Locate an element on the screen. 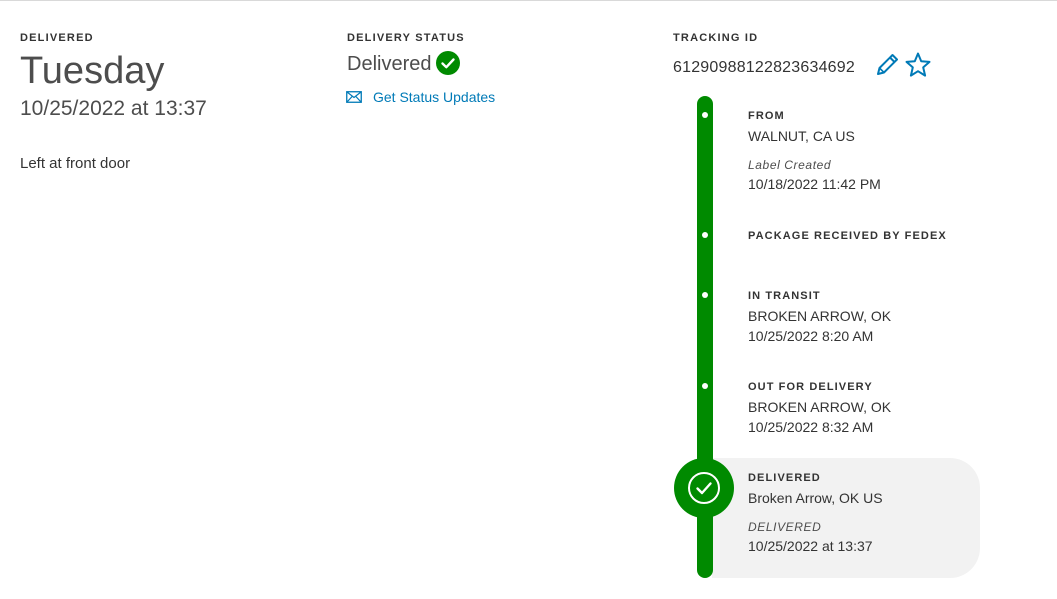  event-time: 10/25/2022 at 13:37 is located at coordinates (810, 546).